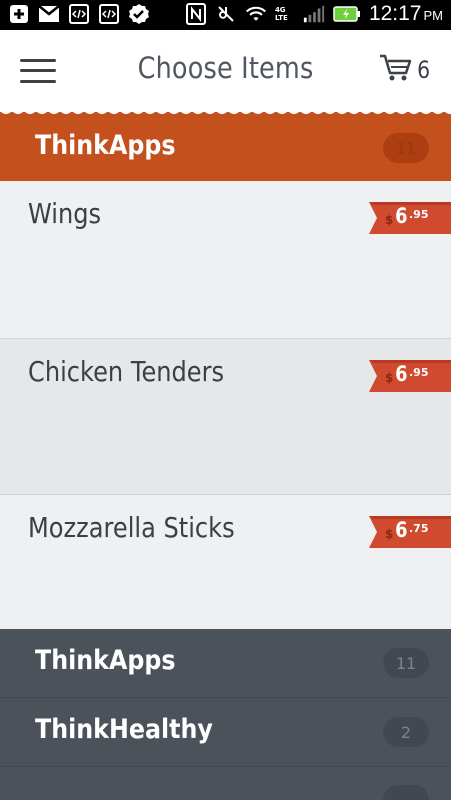 Image resolution: width=451 pixels, height=800 pixels. I want to click on mute-icon, so click(226, 14).